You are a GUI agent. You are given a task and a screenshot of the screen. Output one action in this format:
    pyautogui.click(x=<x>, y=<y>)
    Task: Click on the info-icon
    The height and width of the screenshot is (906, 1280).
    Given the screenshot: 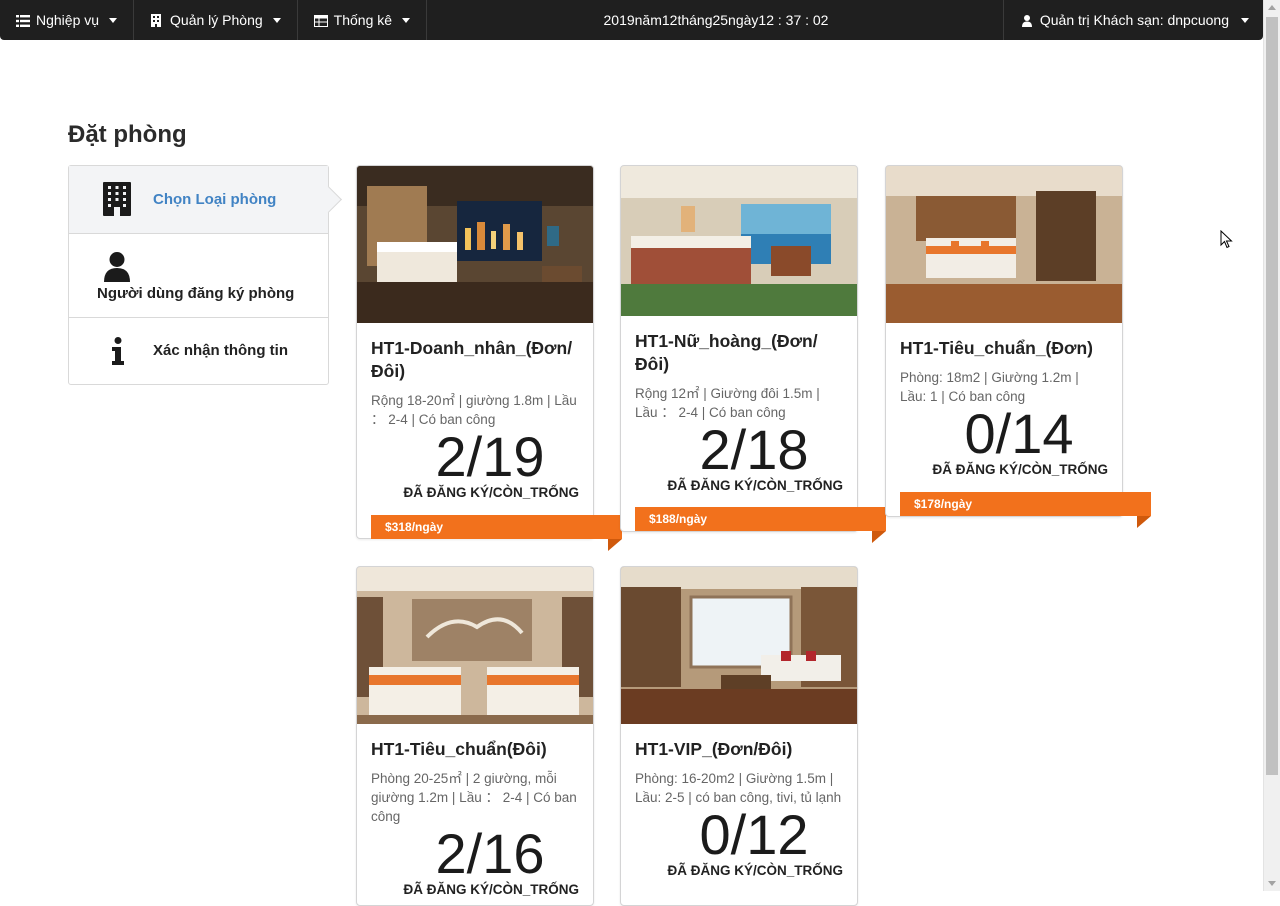 What is the action you would take?
    pyautogui.click(x=118, y=353)
    